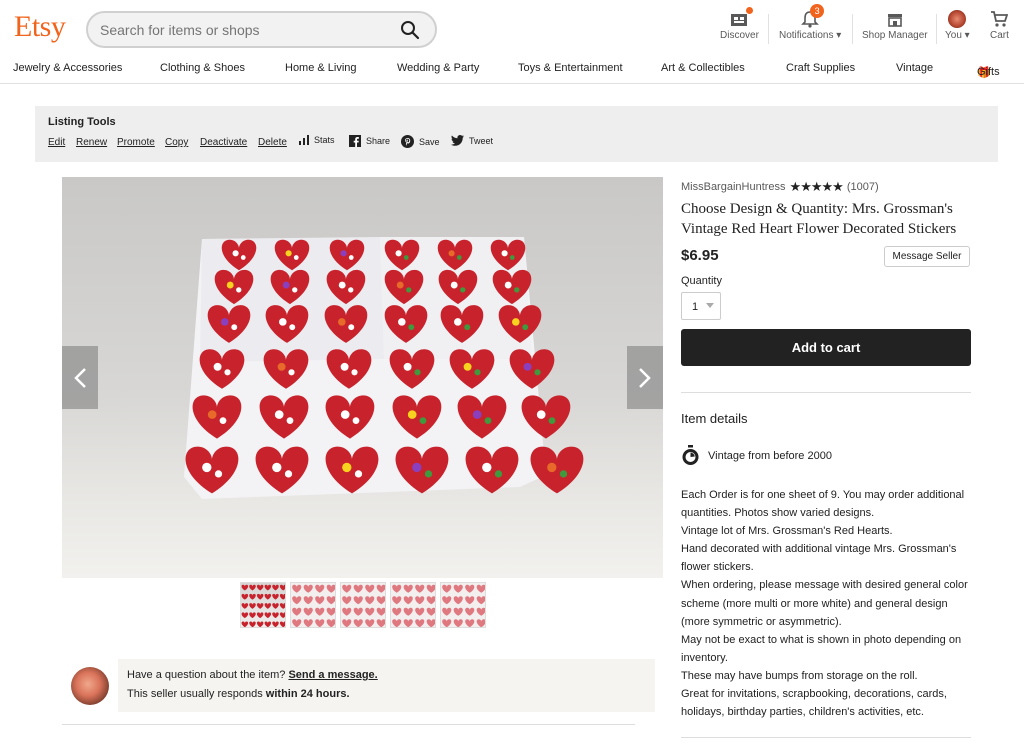  I want to click on category-toys: Toys & Entertainment, so click(570, 68).